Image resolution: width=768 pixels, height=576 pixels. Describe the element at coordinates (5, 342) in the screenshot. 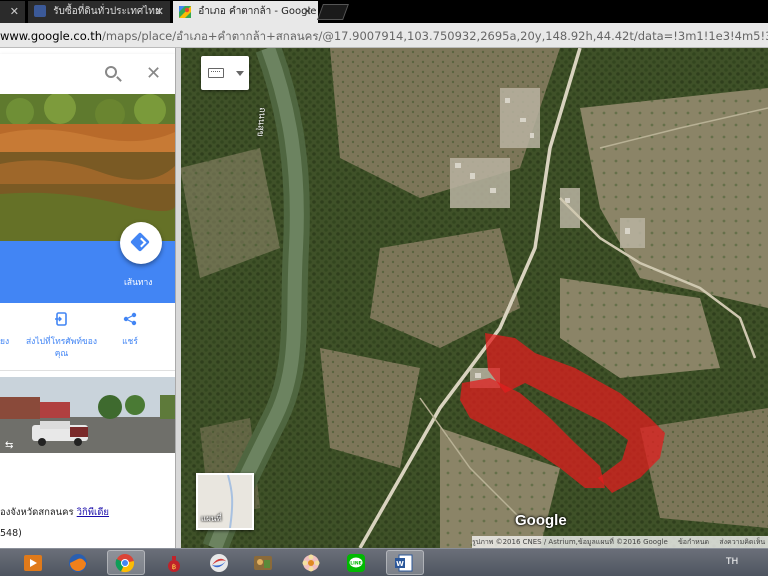

I see `save-label: ยง` at that location.